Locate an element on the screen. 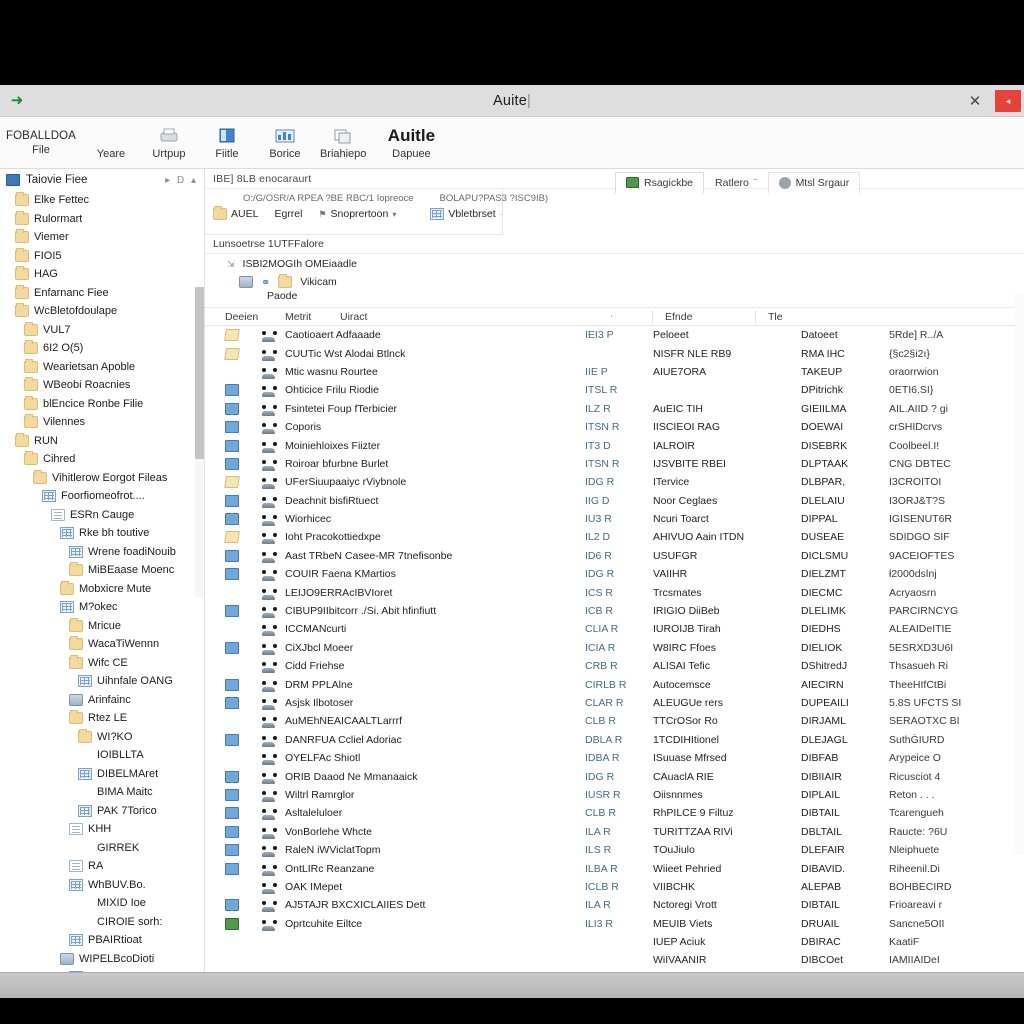 The image size is (1024, 1024). chevron-down-icon: ˜ is located at coordinates (755, 182).